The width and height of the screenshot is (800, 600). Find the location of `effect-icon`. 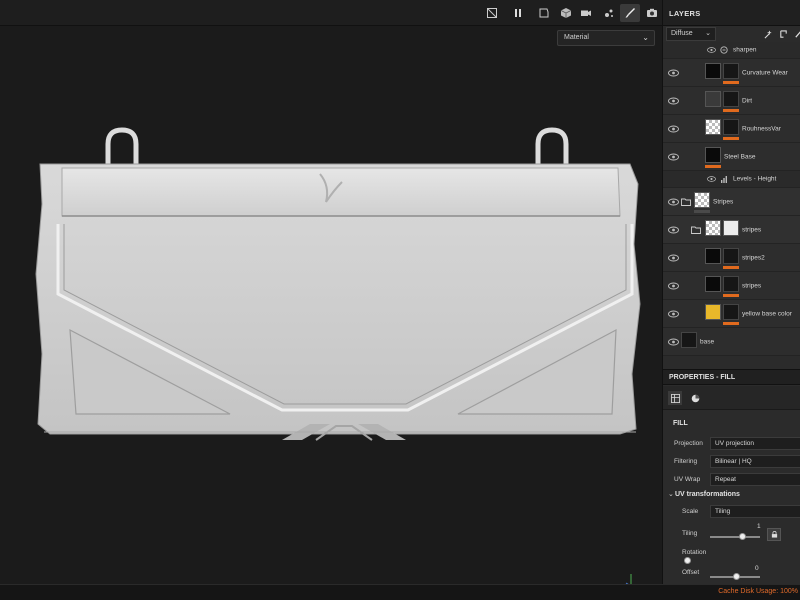

effect-icon is located at coordinates (724, 50).